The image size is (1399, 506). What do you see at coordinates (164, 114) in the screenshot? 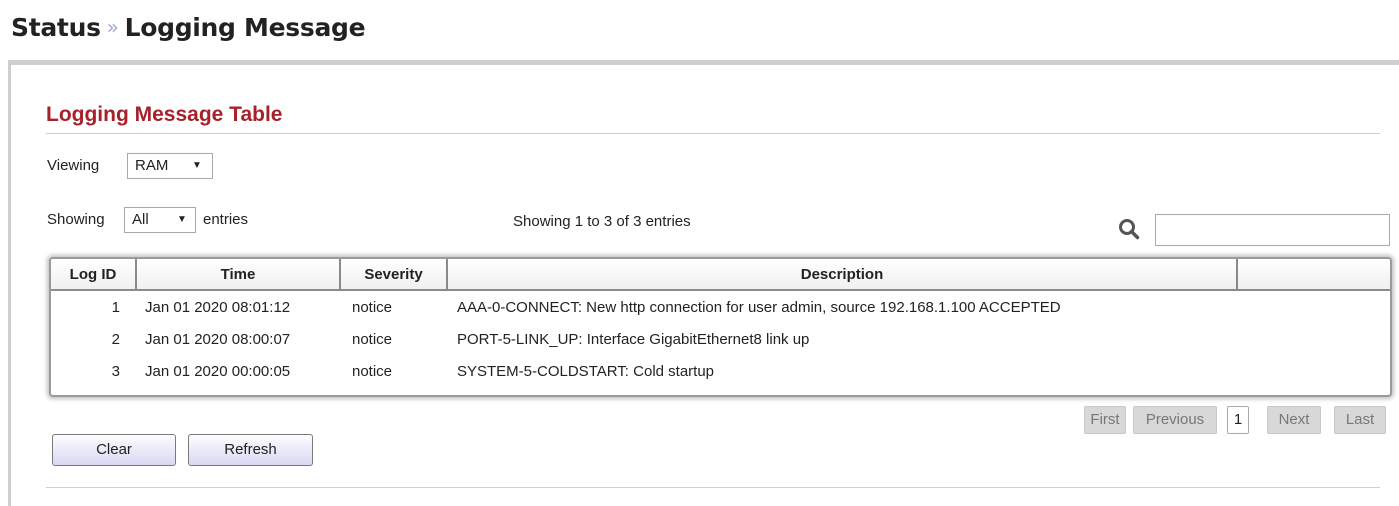
I see `section-title: Logging Message Table` at bounding box center [164, 114].